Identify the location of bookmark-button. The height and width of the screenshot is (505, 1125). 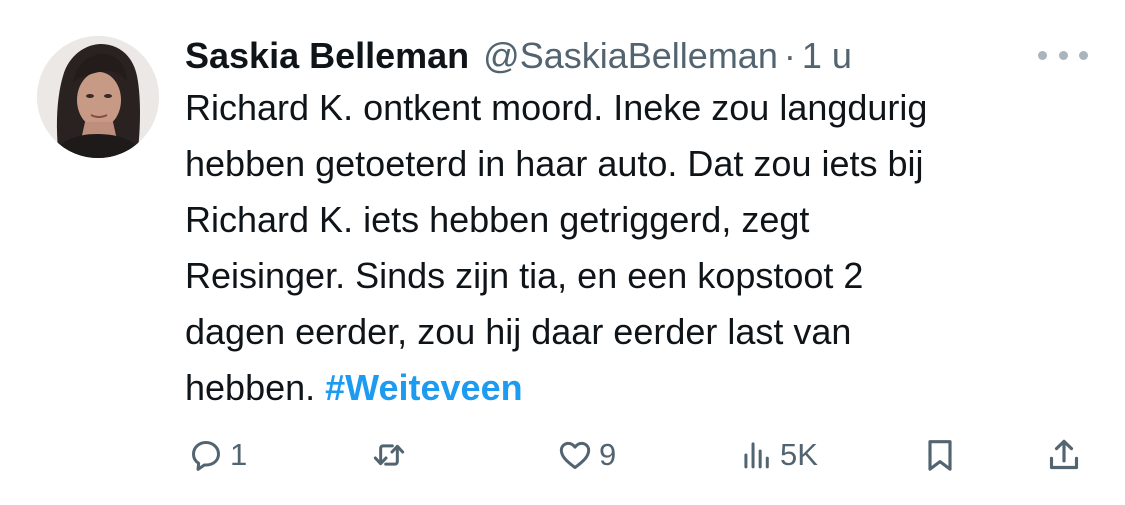
(940, 455).